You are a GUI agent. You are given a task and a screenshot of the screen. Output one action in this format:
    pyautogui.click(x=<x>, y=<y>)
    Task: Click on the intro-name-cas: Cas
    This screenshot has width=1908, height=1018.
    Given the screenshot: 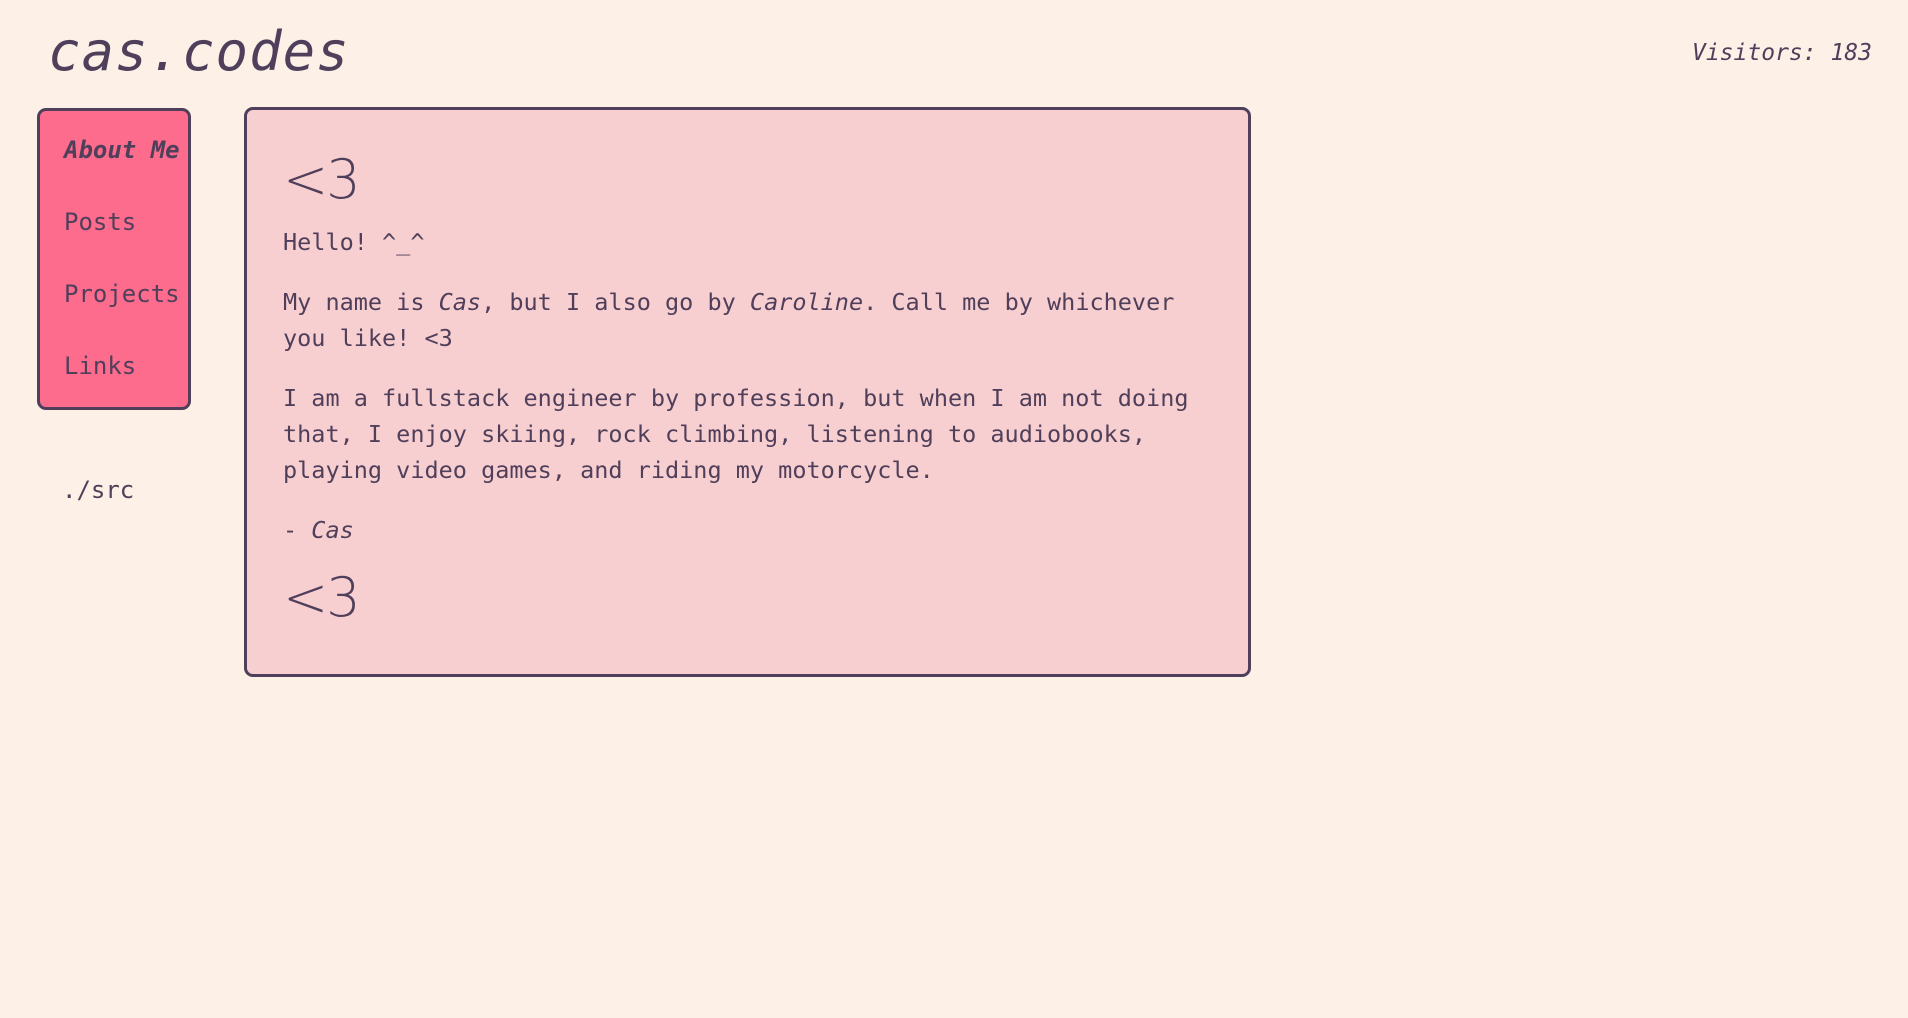 What is the action you would take?
    pyautogui.click(x=460, y=302)
    